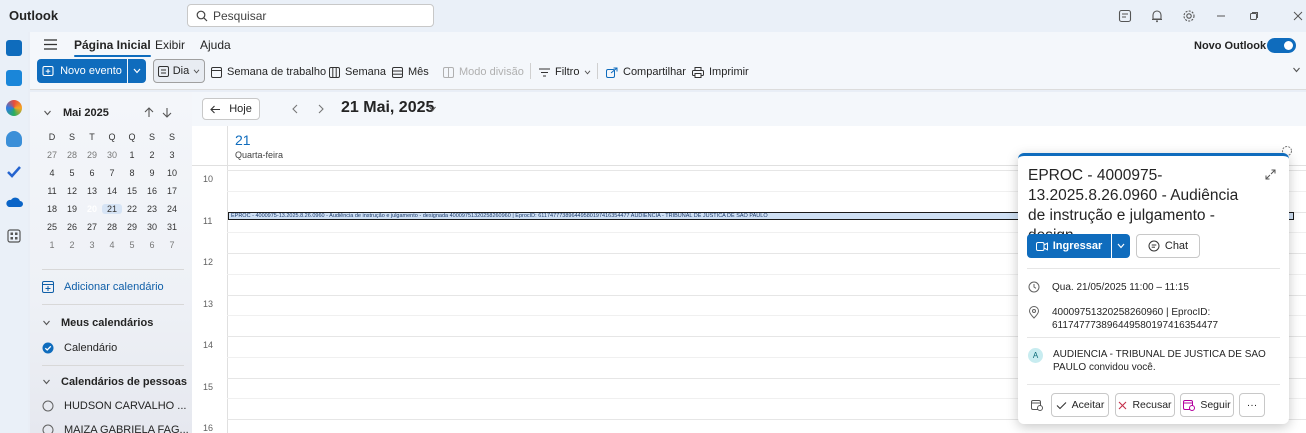 The width and height of the screenshot is (1306, 433). I want to click on chevron-right-icon, so click(321, 109).